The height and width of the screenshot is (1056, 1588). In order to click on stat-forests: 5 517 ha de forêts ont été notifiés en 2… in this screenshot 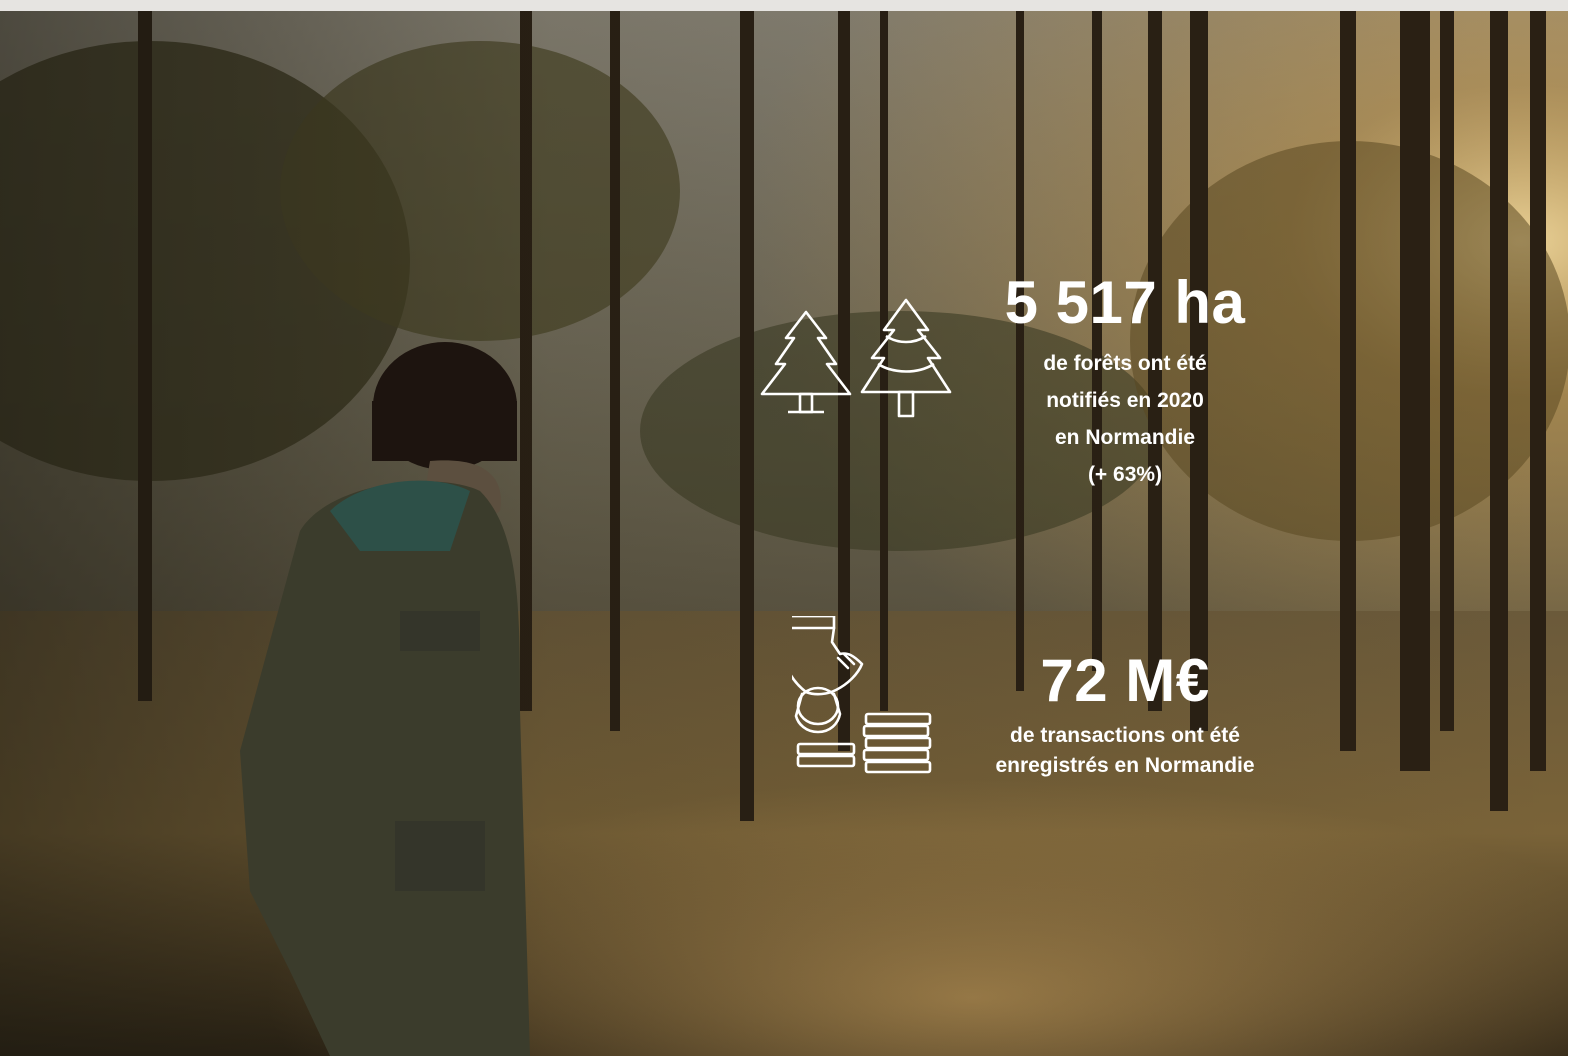, I will do `click(1125, 383)`.